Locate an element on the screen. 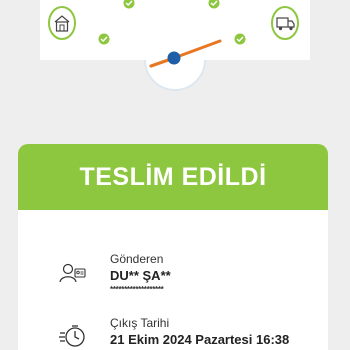  sender-texts: Gönderen DU** ŞA** ******************* is located at coordinates (140, 274).